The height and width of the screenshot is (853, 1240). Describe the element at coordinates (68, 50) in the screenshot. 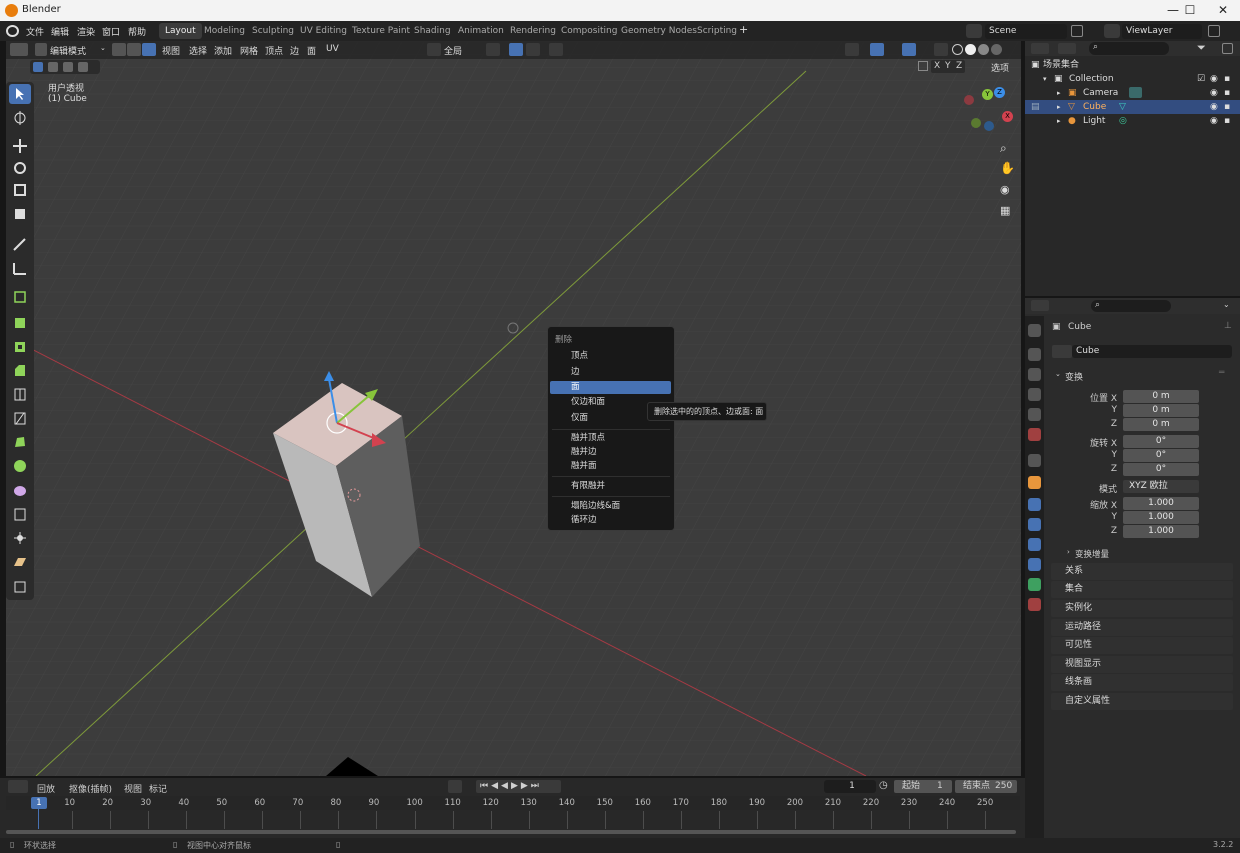

I see `mode-selector: 编辑模式` at that location.